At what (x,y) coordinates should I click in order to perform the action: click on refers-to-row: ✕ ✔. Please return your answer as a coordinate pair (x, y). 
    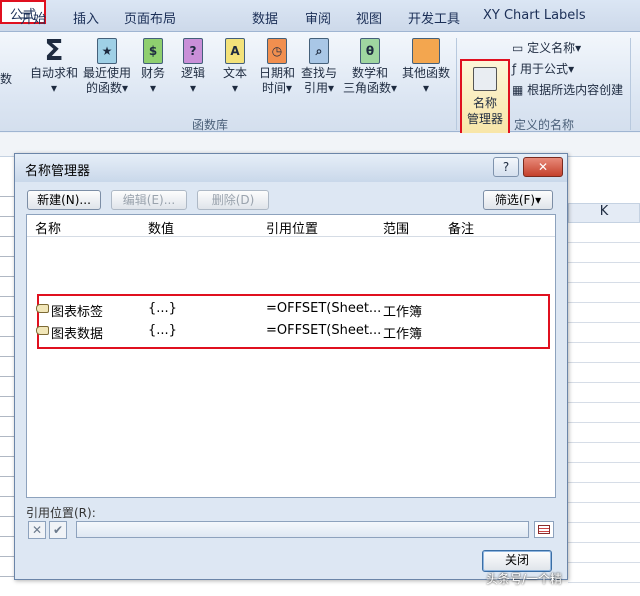
    Looking at the image, I should click on (291, 530).